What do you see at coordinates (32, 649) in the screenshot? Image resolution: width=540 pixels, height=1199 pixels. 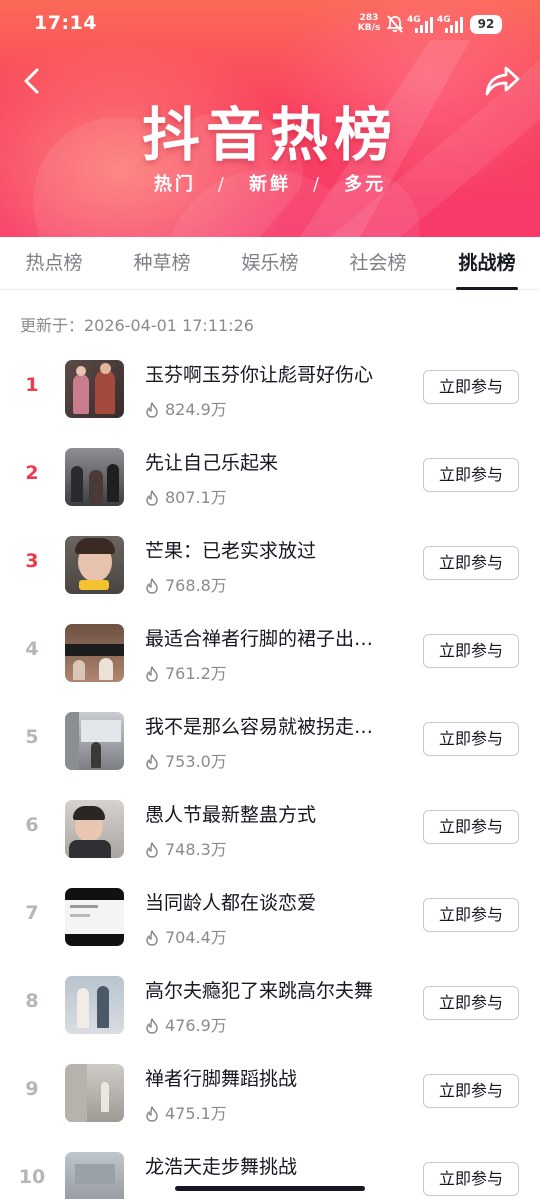 I see `rank-number: 4` at bounding box center [32, 649].